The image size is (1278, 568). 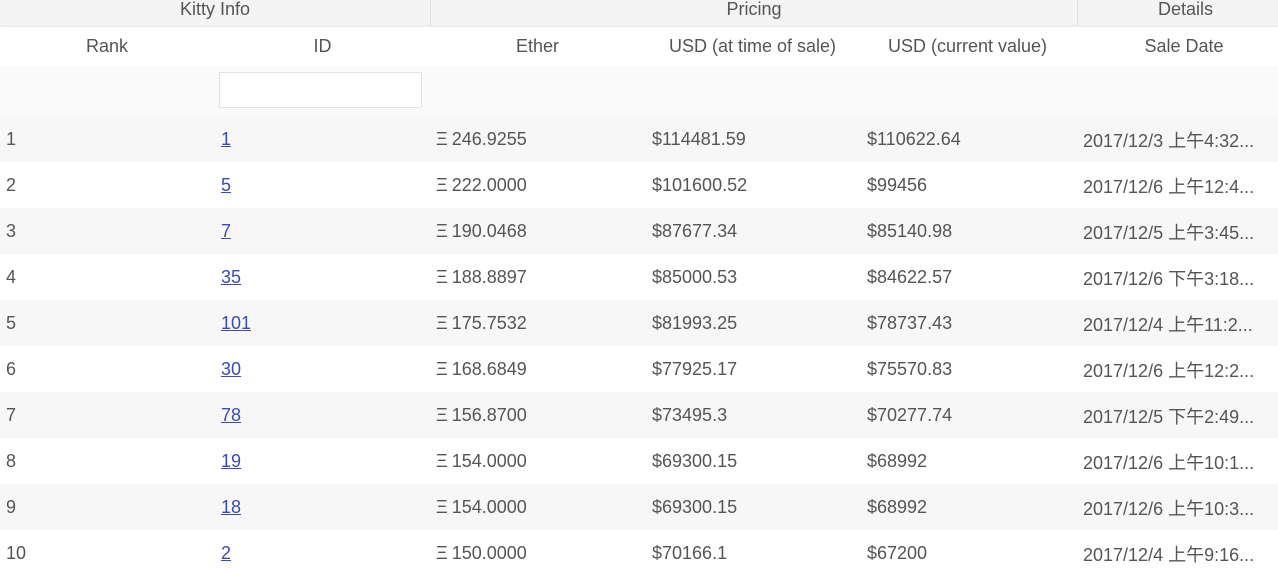 I want to click on usd-current-cell: $70277.74, so click(x=910, y=415).